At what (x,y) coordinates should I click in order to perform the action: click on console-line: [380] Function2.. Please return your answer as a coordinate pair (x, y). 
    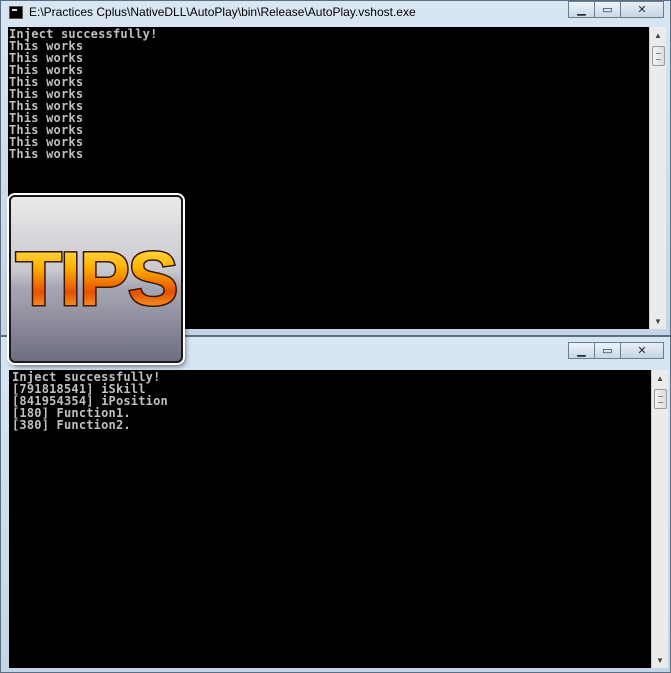
    Looking at the image, I should click on (71, 425).